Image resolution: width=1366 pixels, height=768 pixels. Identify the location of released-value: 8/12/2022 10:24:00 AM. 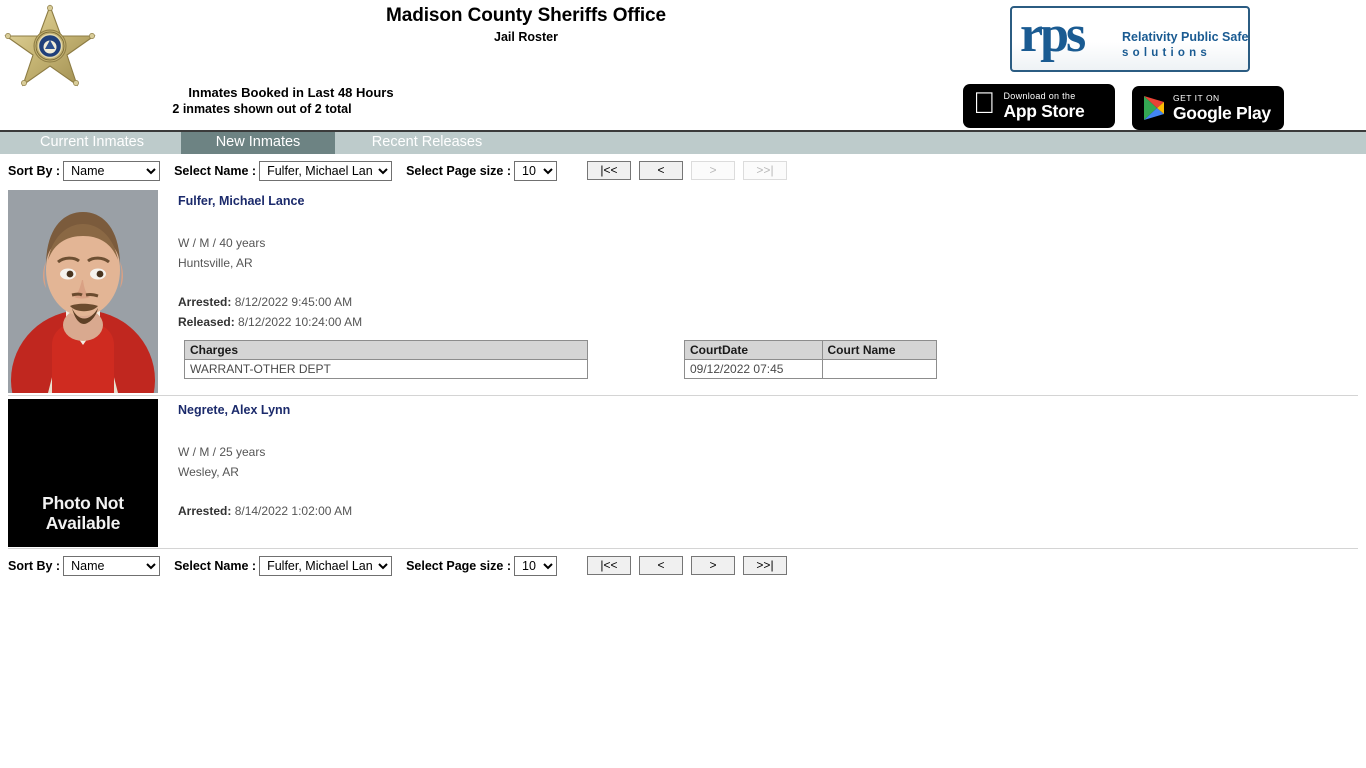
(300, 322).